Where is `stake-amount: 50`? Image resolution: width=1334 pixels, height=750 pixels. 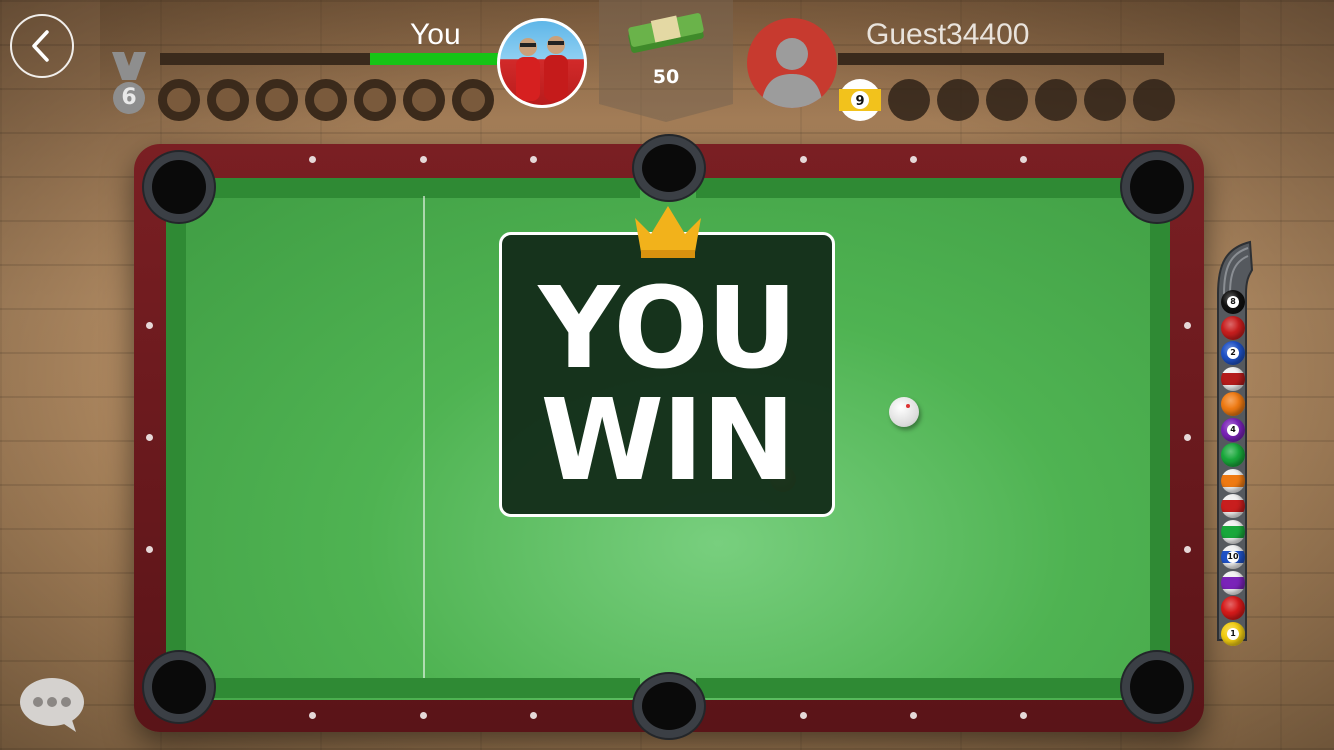
stake-amount: 50 is located at coordinates (666, 77).